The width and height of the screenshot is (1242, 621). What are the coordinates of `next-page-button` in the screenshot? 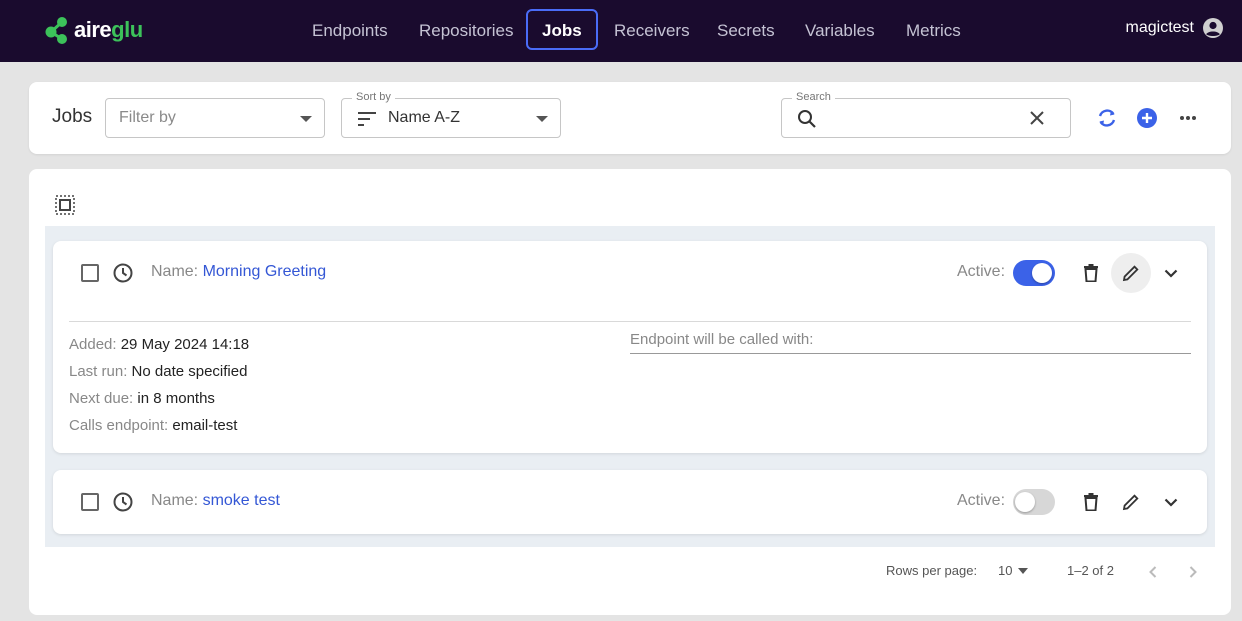 It's located at (1193, 572).